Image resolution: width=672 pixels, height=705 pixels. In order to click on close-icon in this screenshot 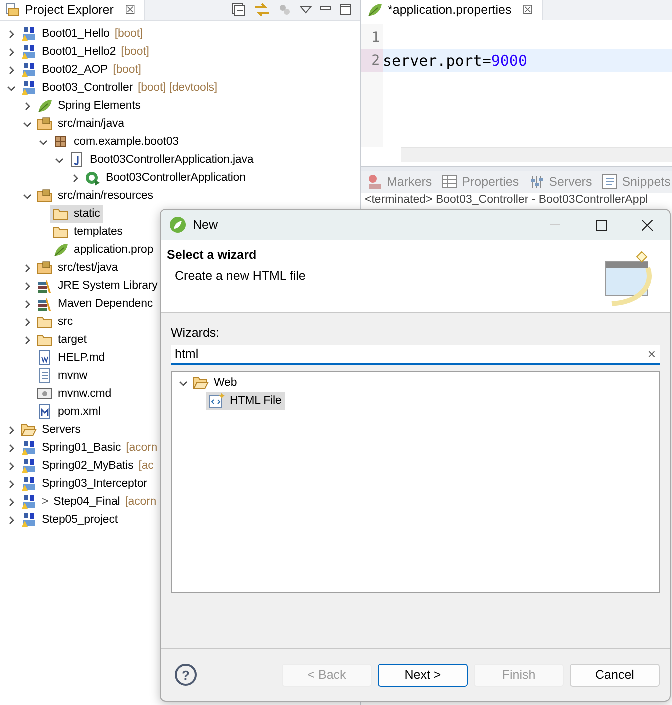, I will do `click(647, 225)`.